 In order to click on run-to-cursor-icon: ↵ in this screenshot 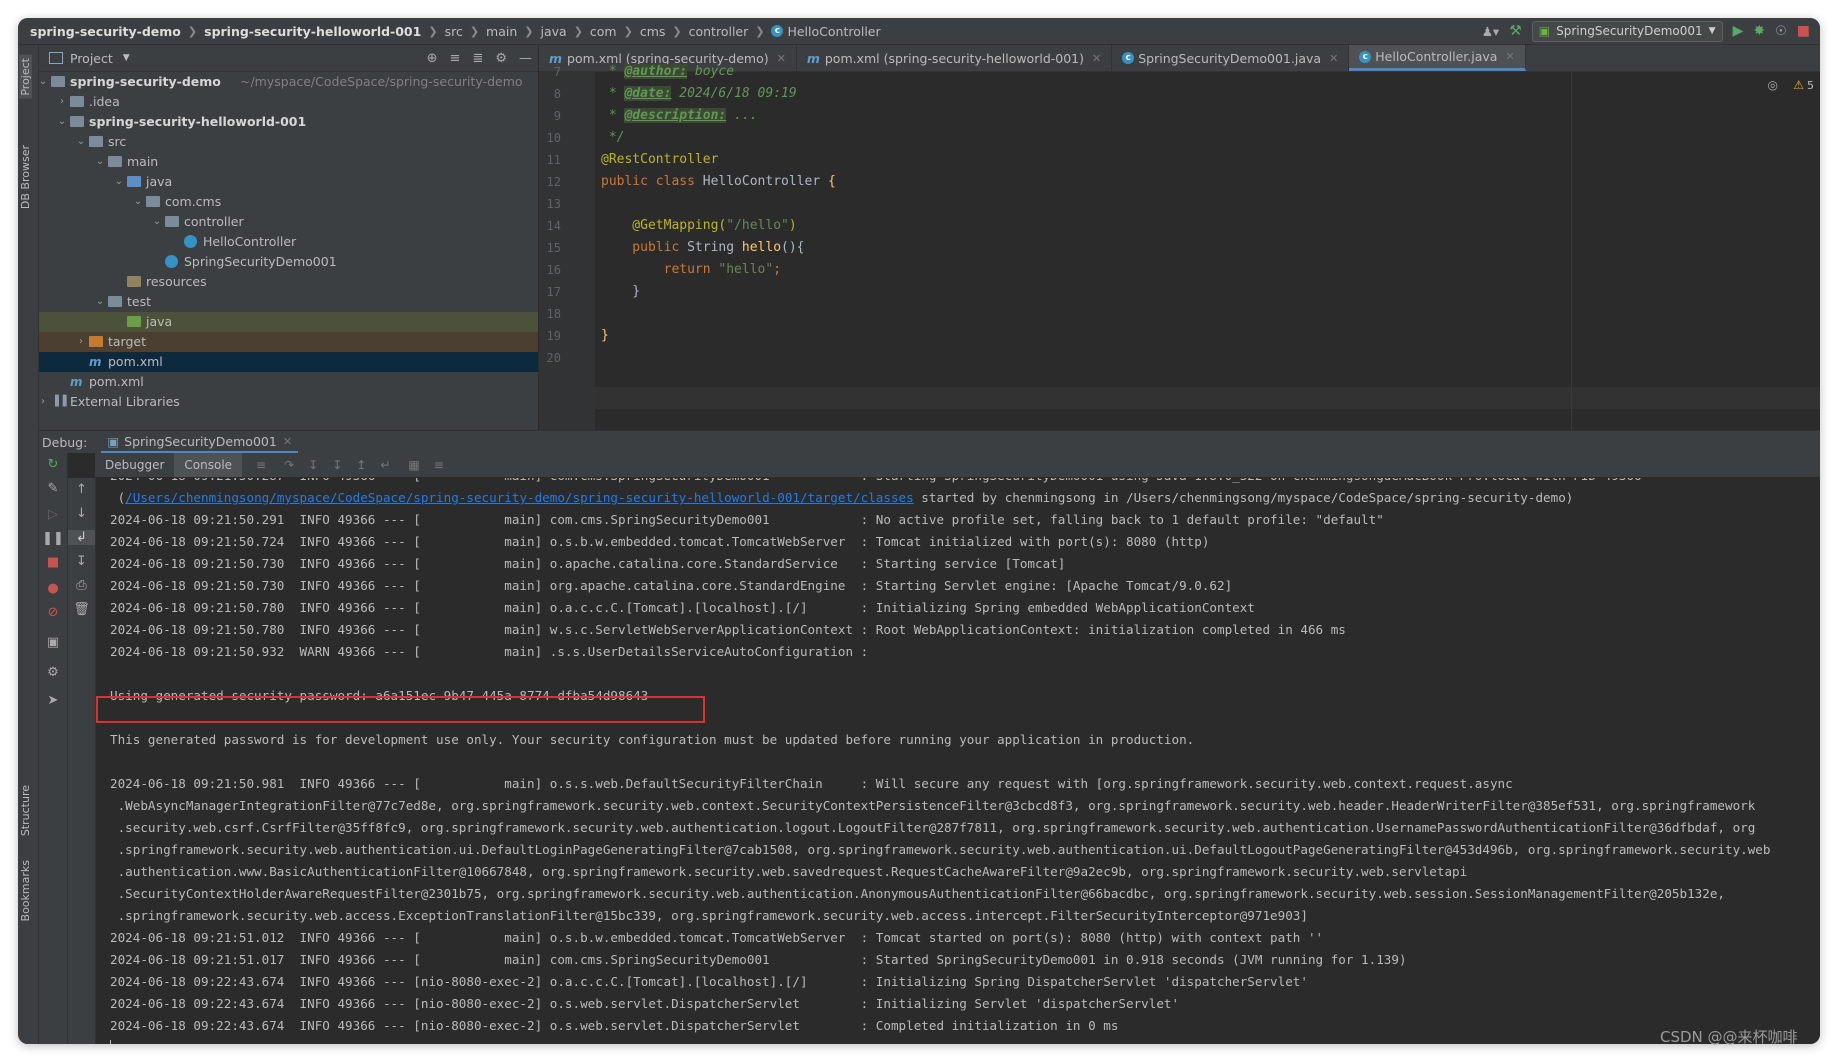, I will do `click(385, 465)`.